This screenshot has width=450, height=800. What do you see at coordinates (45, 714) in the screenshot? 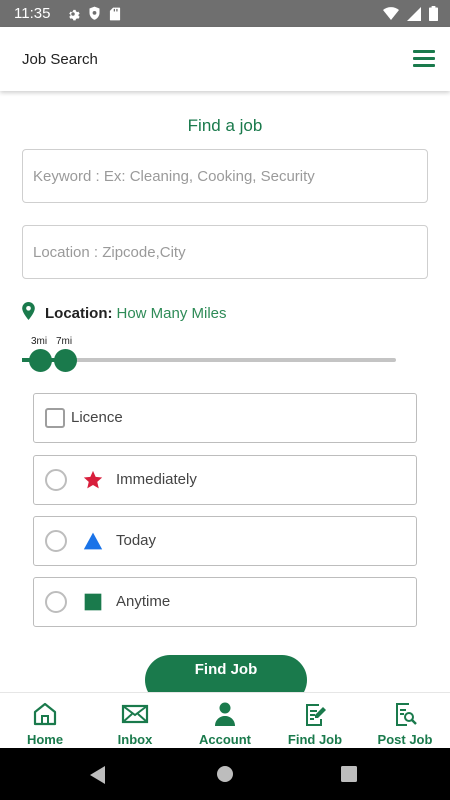
I see `home-icon` at bounding box center [45, 714].